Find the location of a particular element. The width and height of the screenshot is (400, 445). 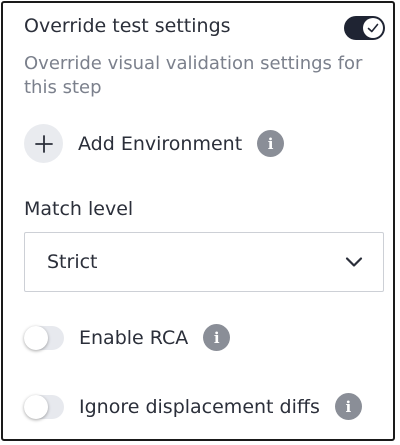

check-icon is located at coordinates (373, 28).